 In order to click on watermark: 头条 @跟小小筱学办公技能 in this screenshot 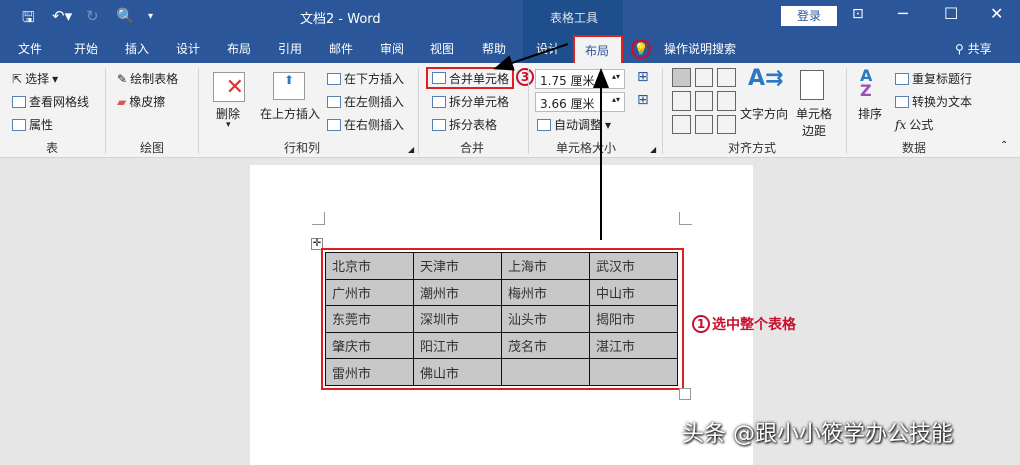, I will do `click(817, 434)`.